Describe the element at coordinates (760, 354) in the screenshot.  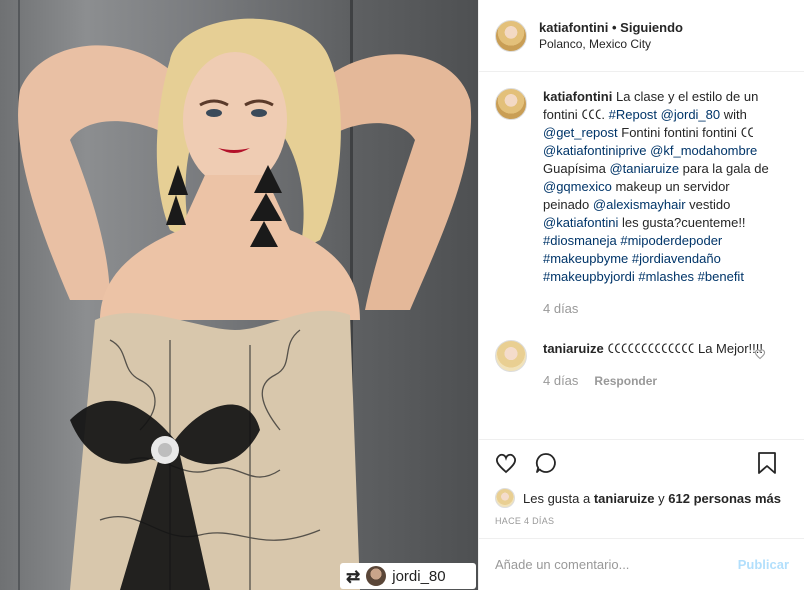
I see `comment-like-heart-icon` at that location.